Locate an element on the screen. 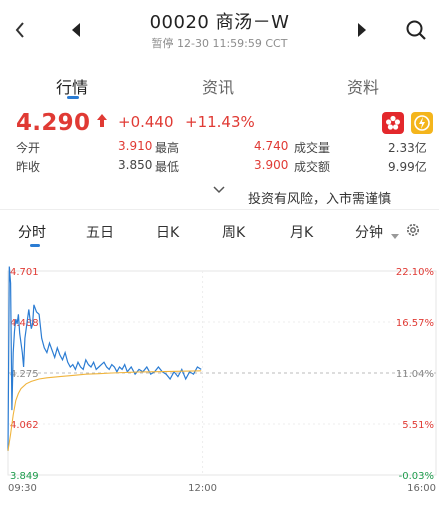  tab-intraday: 分时 is located at coordinates (32, 232).